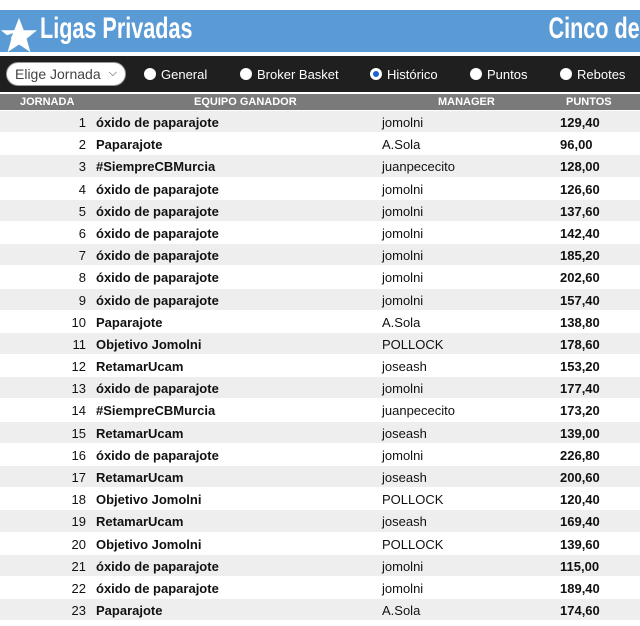 The height and width of the screenshot is (626, 640). I want to click on radio-rebotes: Rebotes, so click(592, 74).